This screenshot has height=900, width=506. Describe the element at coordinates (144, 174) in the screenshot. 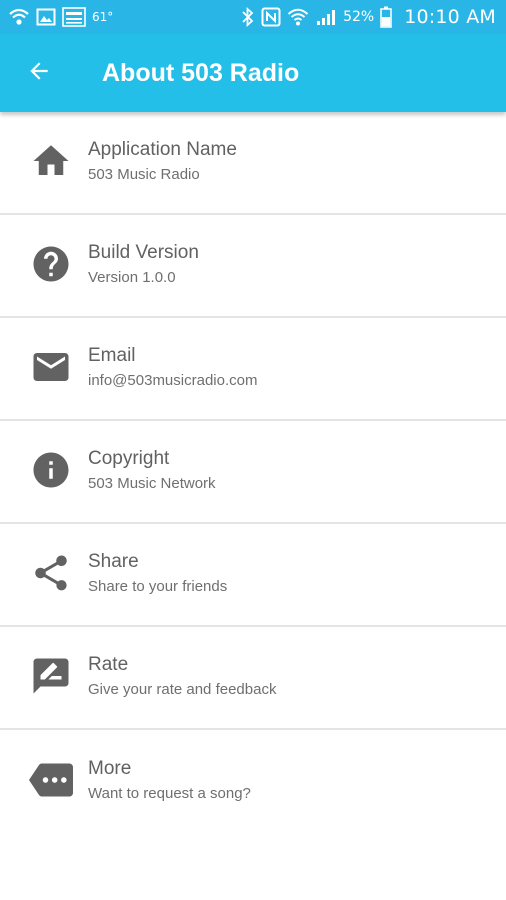

I see `item-subtitle: 503 Music Radio` at that location.